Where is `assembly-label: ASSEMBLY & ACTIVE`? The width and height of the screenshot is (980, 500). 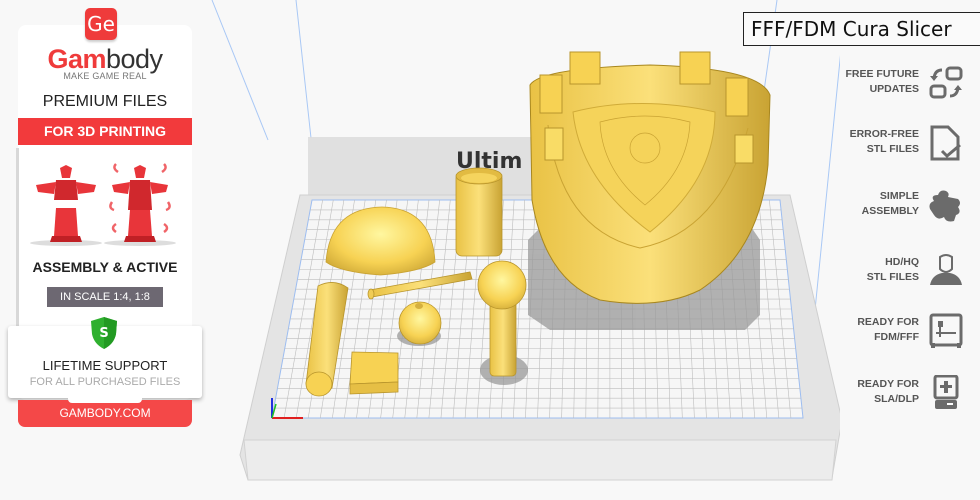 assembly-label: ASSEMBLY & ACTIVE is located at coordinates (105, 267).